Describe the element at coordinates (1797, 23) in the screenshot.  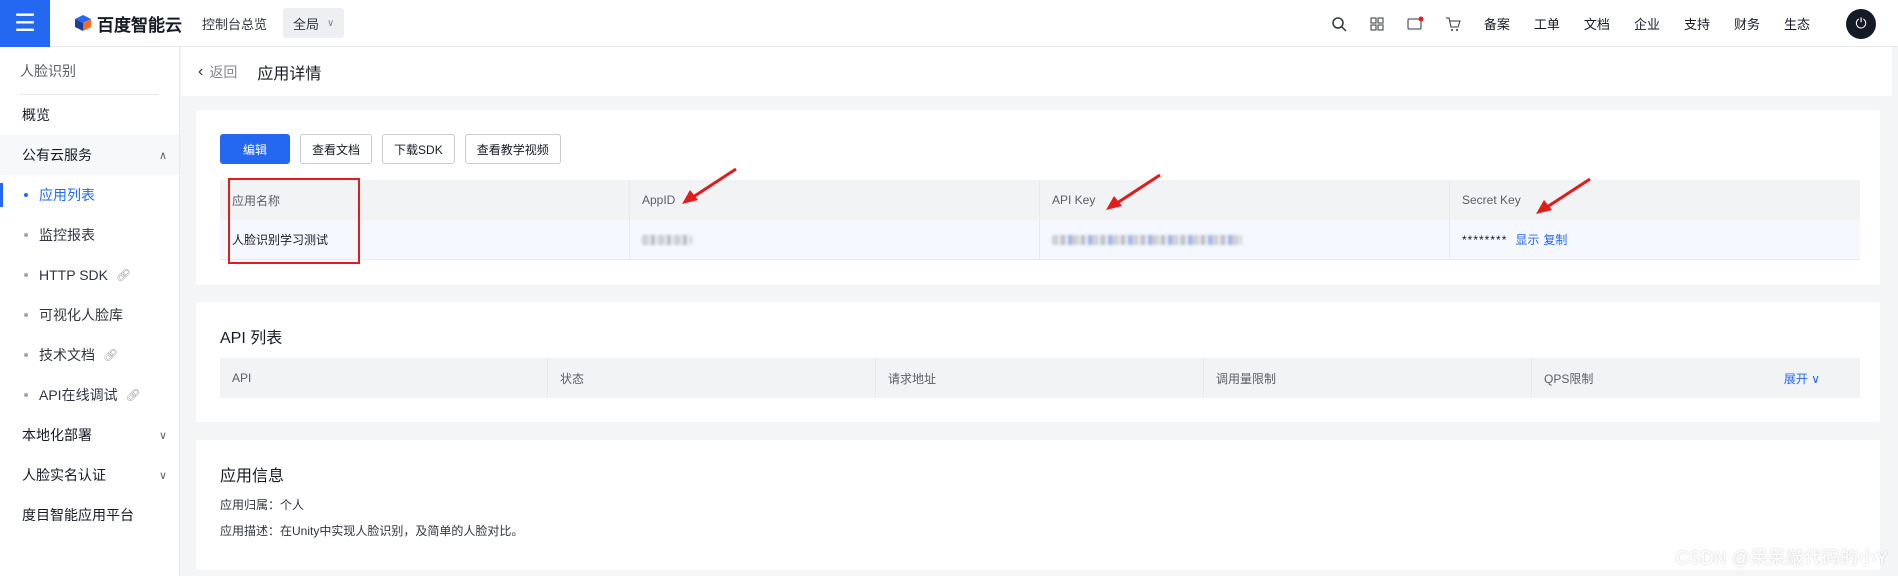
I see `nav-ecosystem: 生态` at that location.